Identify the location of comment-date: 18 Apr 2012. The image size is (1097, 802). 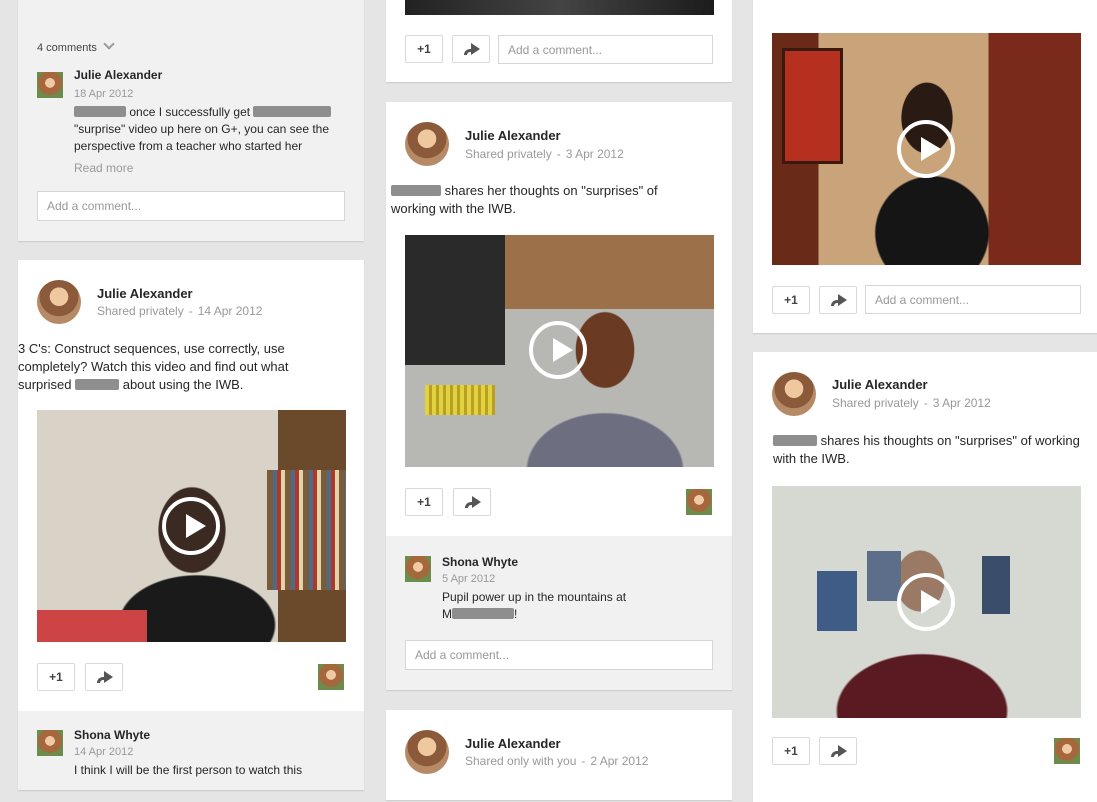
(103, 94).